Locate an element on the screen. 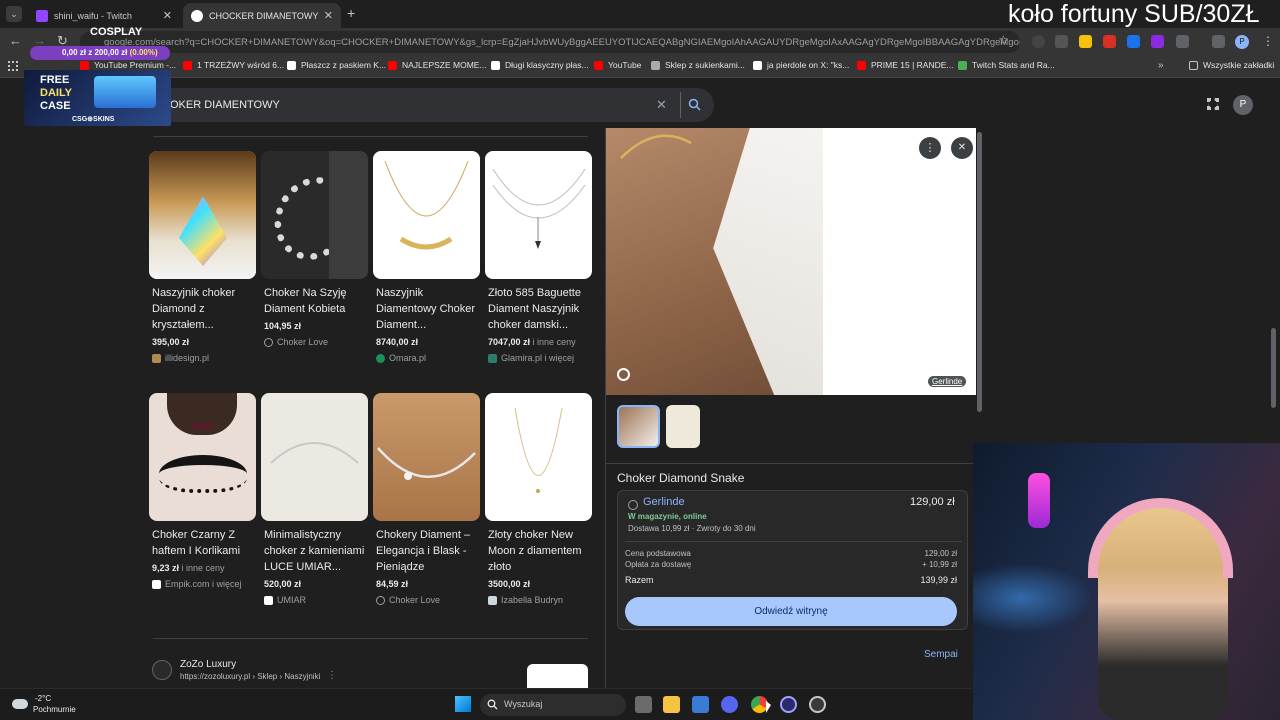 The height and width of the screenshot is (720, 1280). weather-desc: Pochmurnie is located at coordinates (54, 709).